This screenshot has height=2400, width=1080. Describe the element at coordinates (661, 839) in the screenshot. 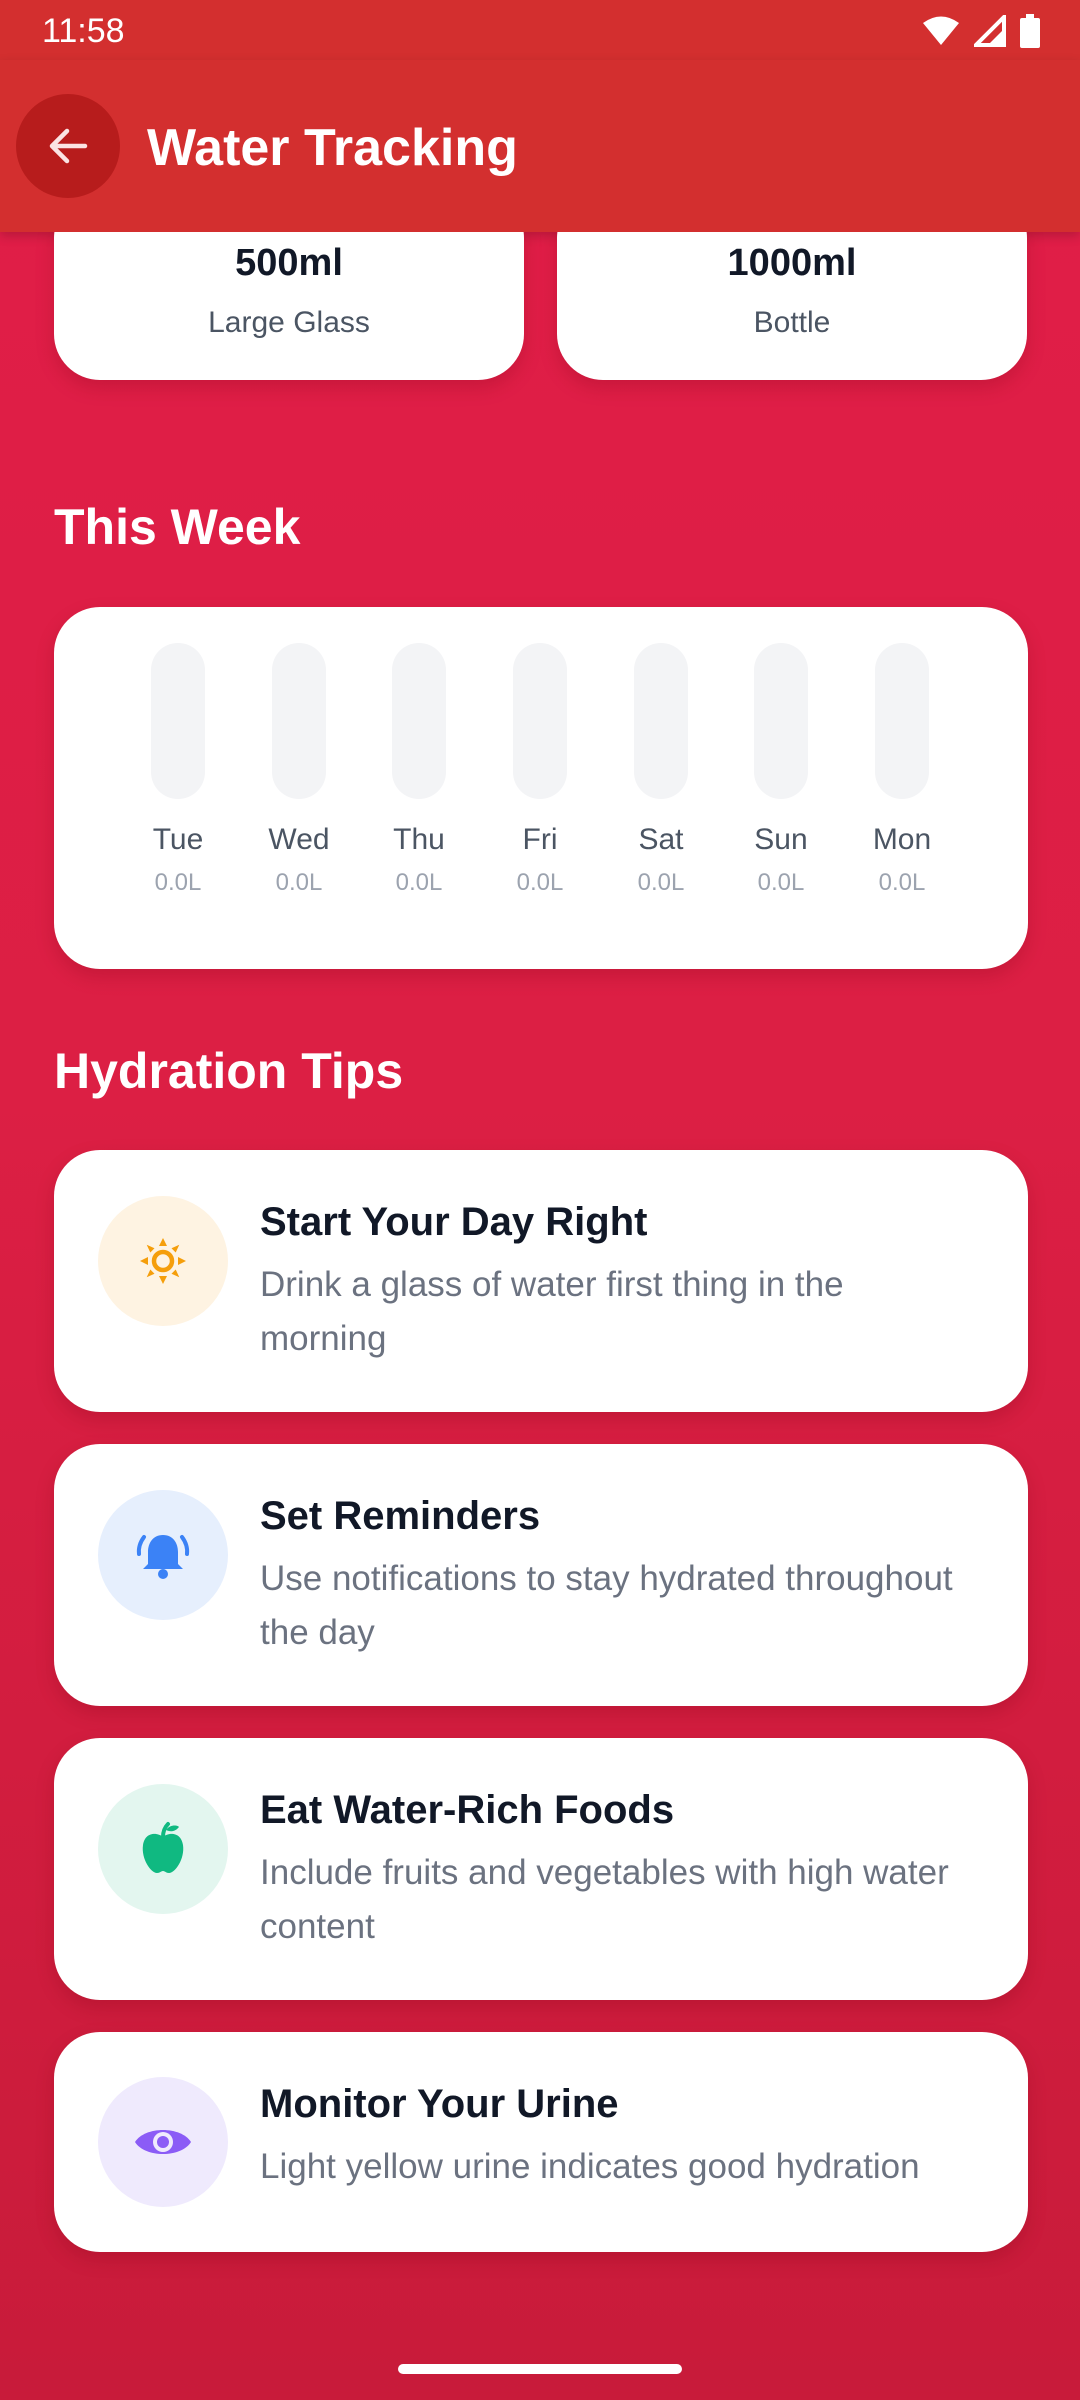

I see `day-name: Sat` at that location.